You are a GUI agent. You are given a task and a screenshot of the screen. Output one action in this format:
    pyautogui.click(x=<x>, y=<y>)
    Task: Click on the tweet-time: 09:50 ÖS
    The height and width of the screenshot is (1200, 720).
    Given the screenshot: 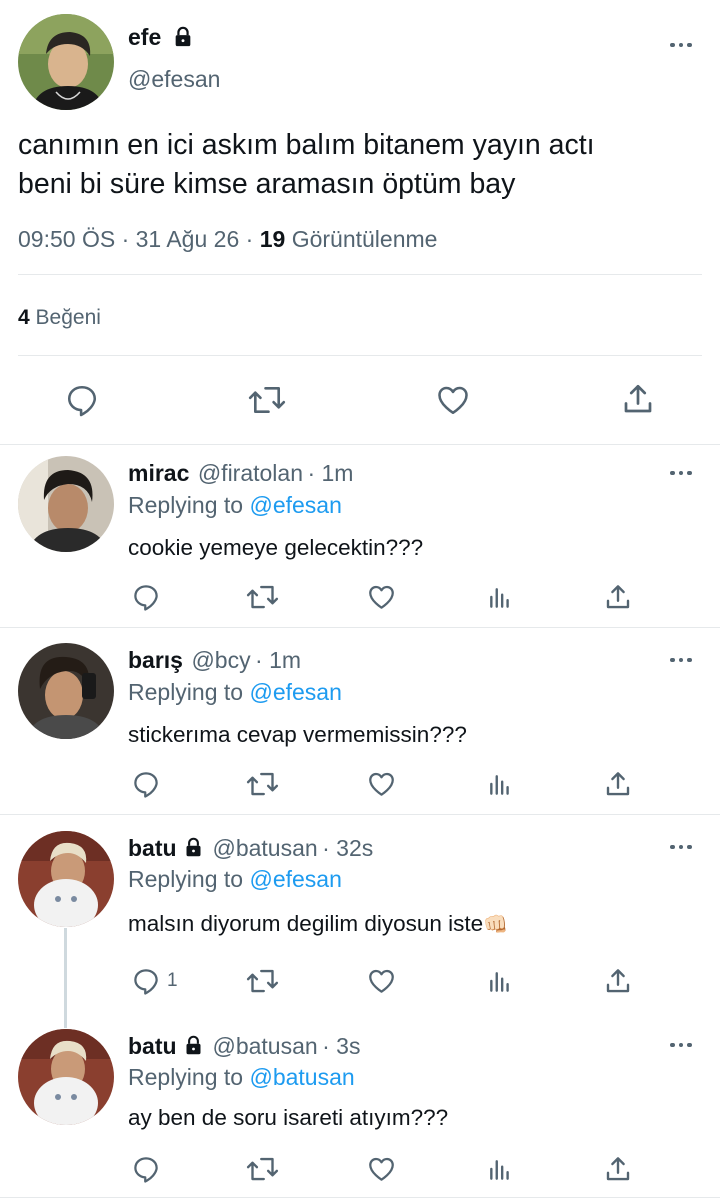 What is the action you would take?
    pyautogui.click(x=66, y=239)
    